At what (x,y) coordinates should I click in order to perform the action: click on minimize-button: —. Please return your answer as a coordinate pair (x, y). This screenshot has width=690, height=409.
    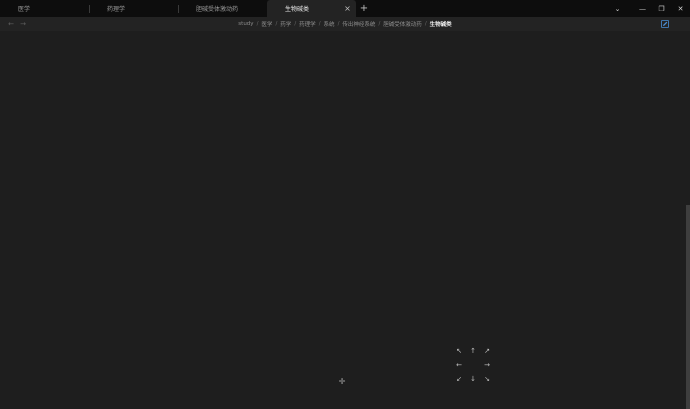
    Looking at the image, I should click on (642, 8).